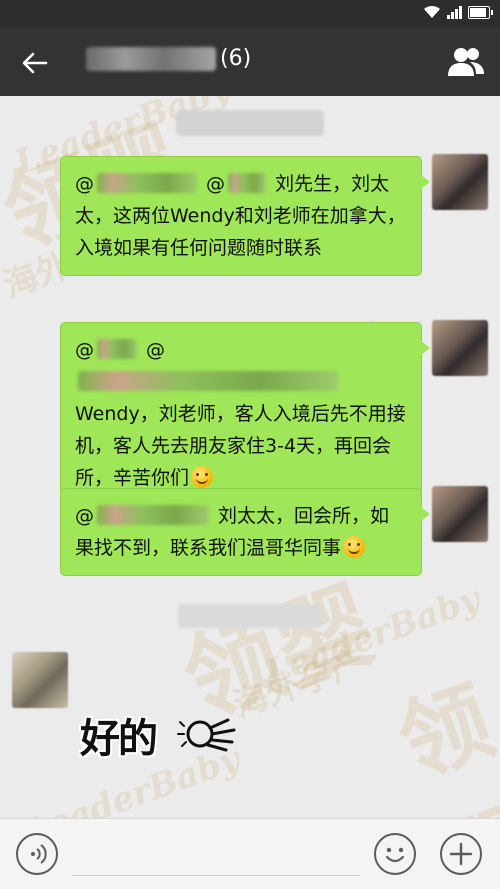 The height and width of the screenshot is (889, 500). What do you see at coordinates (432, 11) in the screenshot?
I see `wifi-icon` at bounding box center [432, 11].